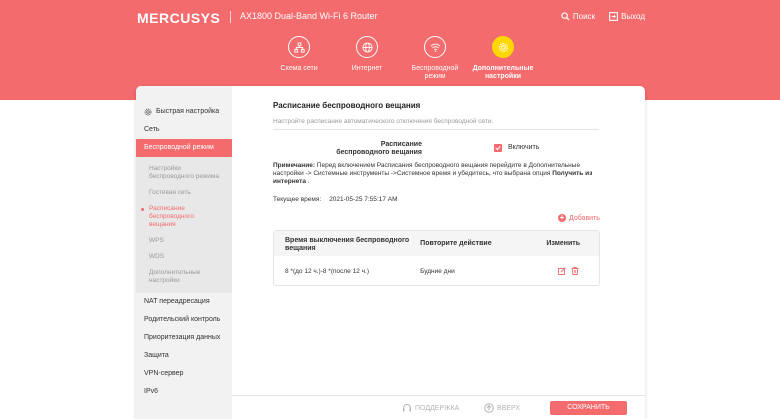 The image size is (780, 419). I want to click on add-label: Добавить, so click(584, 218).